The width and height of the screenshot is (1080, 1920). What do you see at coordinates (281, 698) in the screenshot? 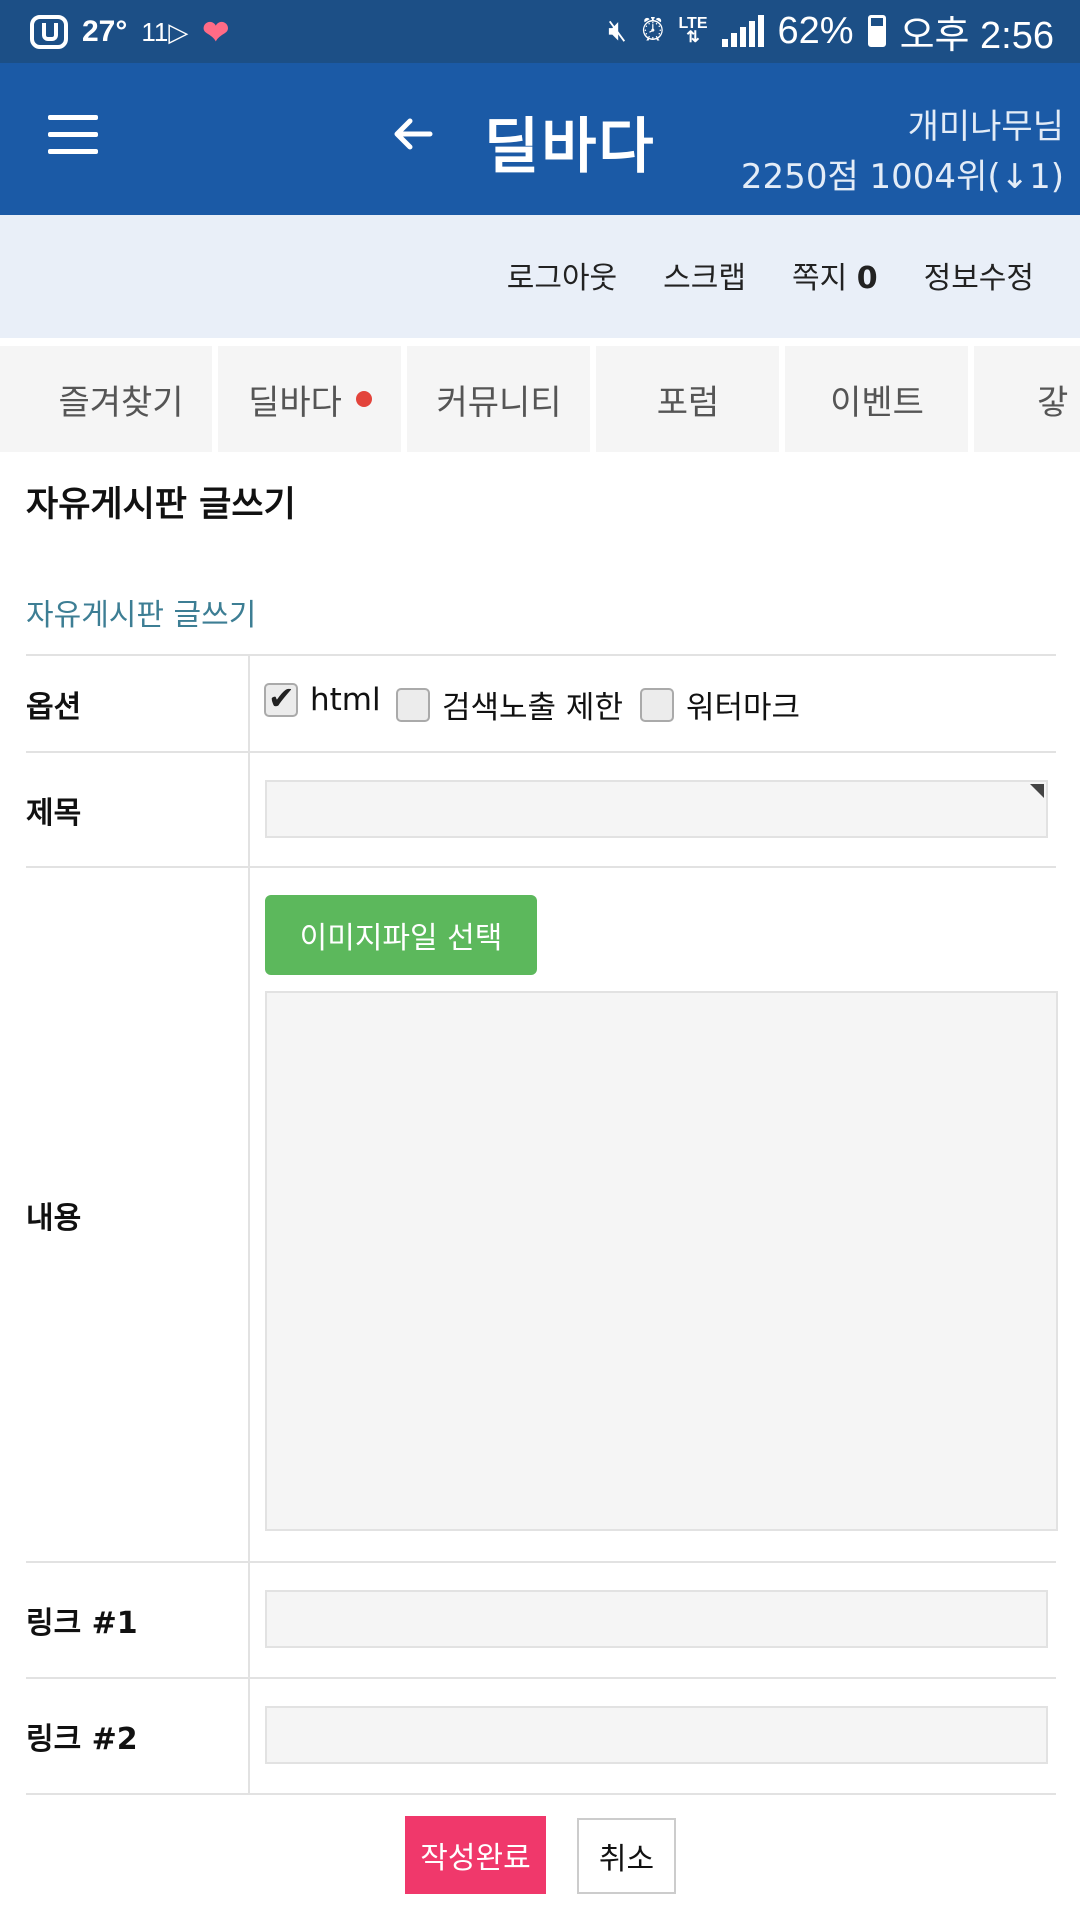
I see `html-checkbox` at bounding box center [281, 698].